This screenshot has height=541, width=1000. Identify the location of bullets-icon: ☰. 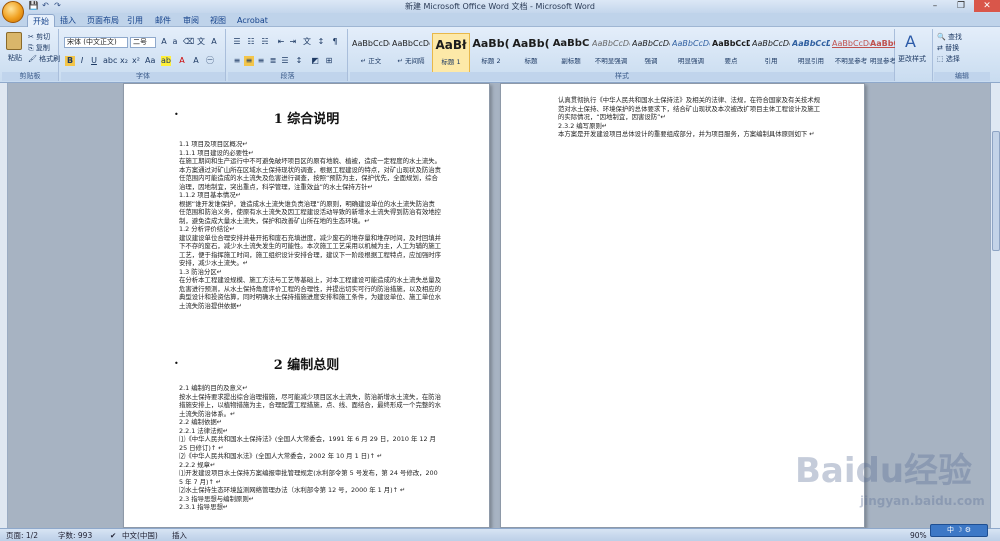
(237, 42).